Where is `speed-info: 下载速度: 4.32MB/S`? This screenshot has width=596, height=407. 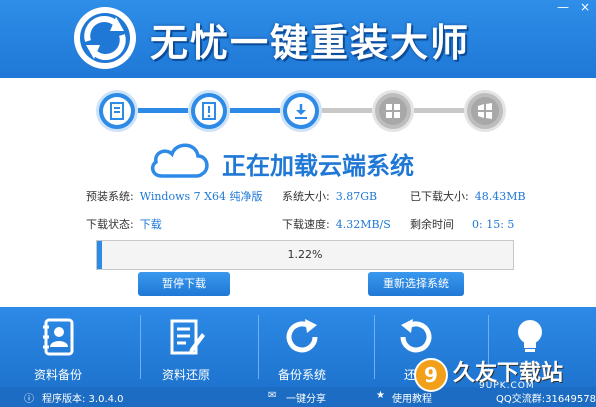
speed-info: 下载速度: 4.32MB/S is located at coordinates (336, 224).